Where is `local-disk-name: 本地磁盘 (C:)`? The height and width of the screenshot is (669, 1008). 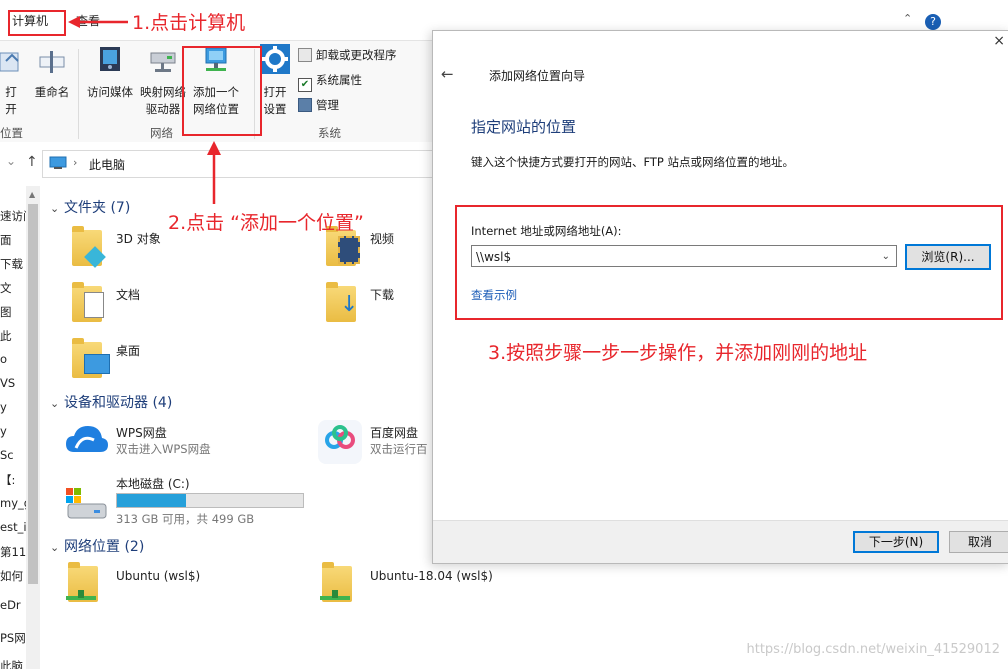
local-disk-name: 本地磁盘 (C:) is located at coordinates (153, 484).